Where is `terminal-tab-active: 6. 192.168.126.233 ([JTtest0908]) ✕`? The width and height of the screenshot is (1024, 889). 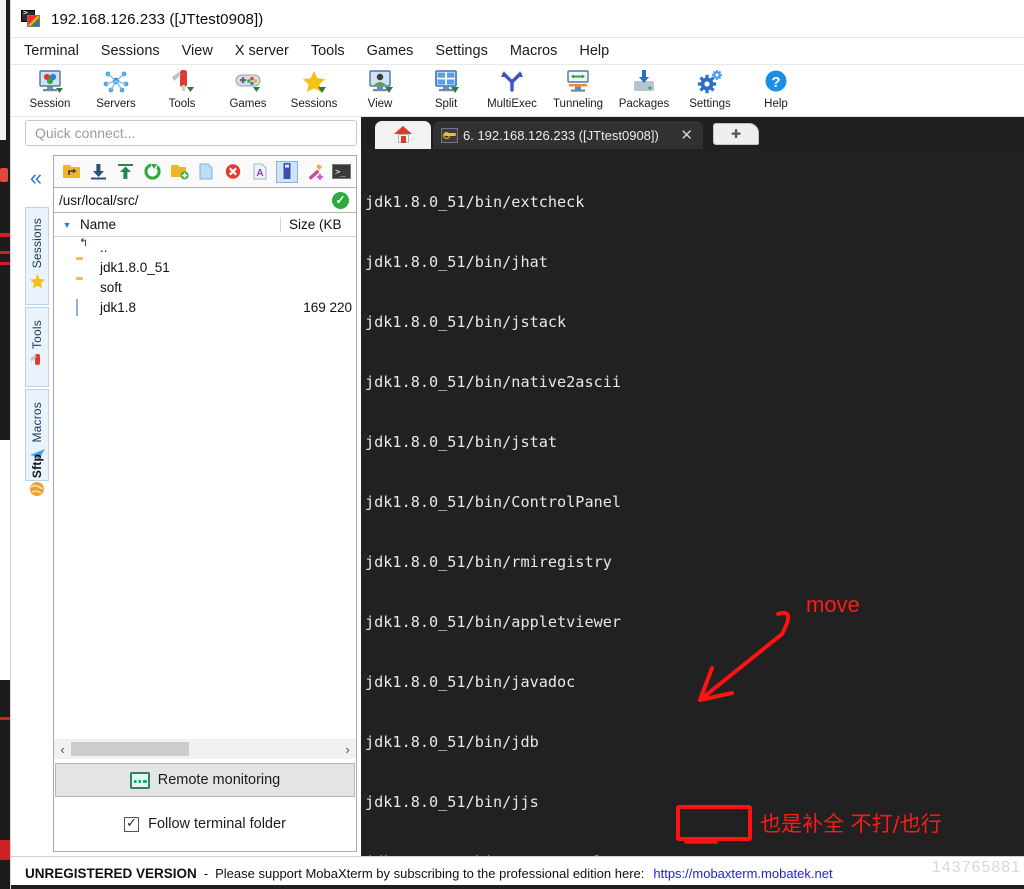
terminal-tab-active: 6. 192.168.126.233 ([JTtest0908]) ✕ is located at coordinates (568, 135).